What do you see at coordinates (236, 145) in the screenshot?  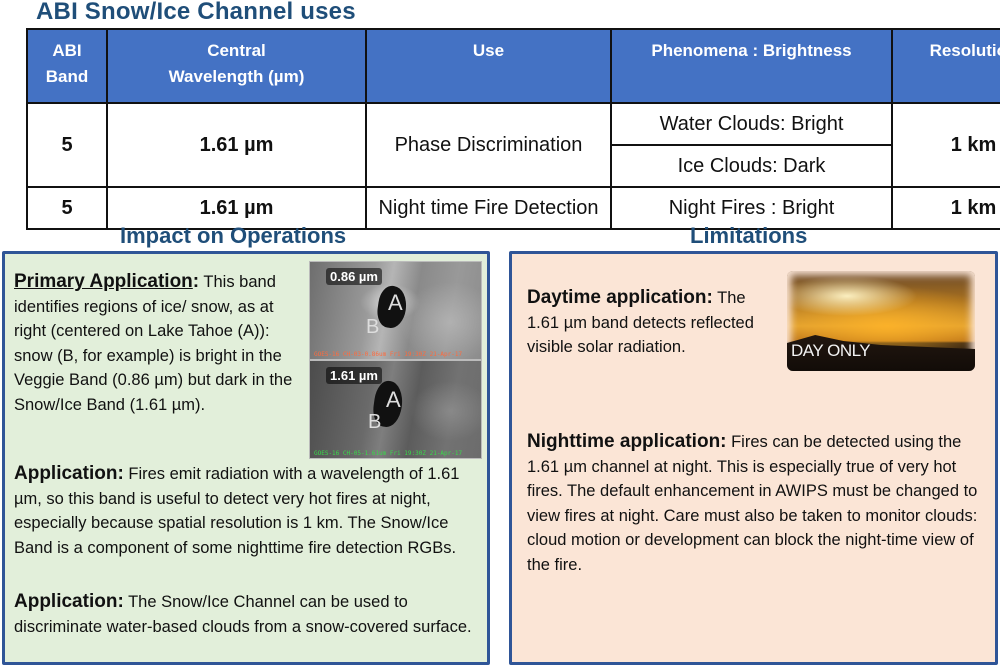 I see `cell-wavelength: 1.61 µm` at bounding box center [236, 145].